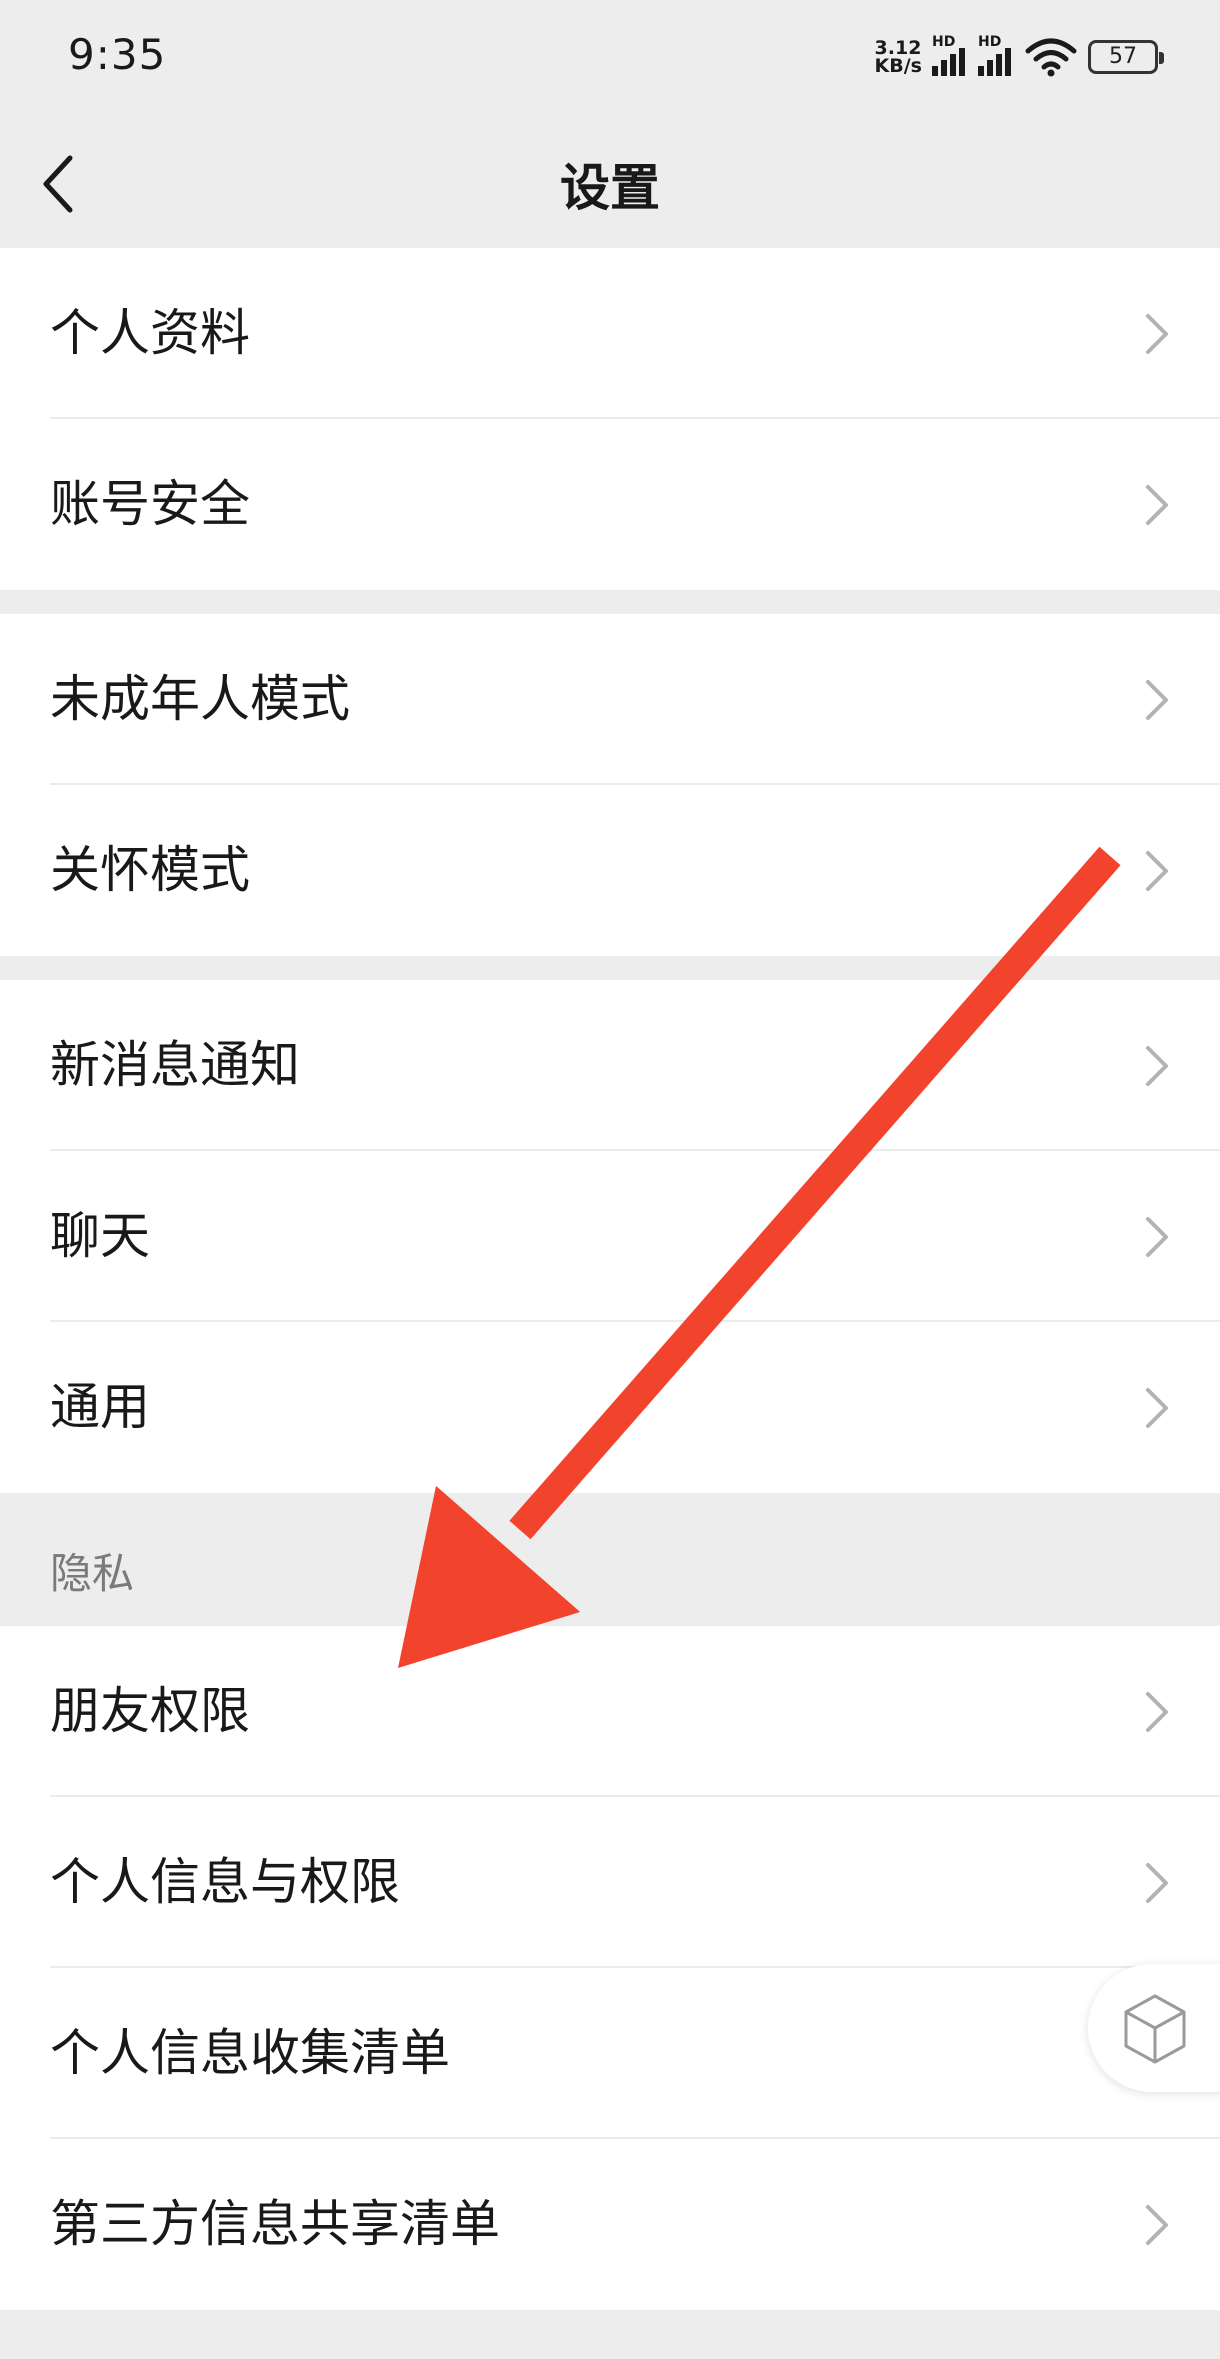 The image size is (1220, 2359). I want to click on settings-item-third-party-sharing-list: 第三方信息共享清单, so click(610, 2224).